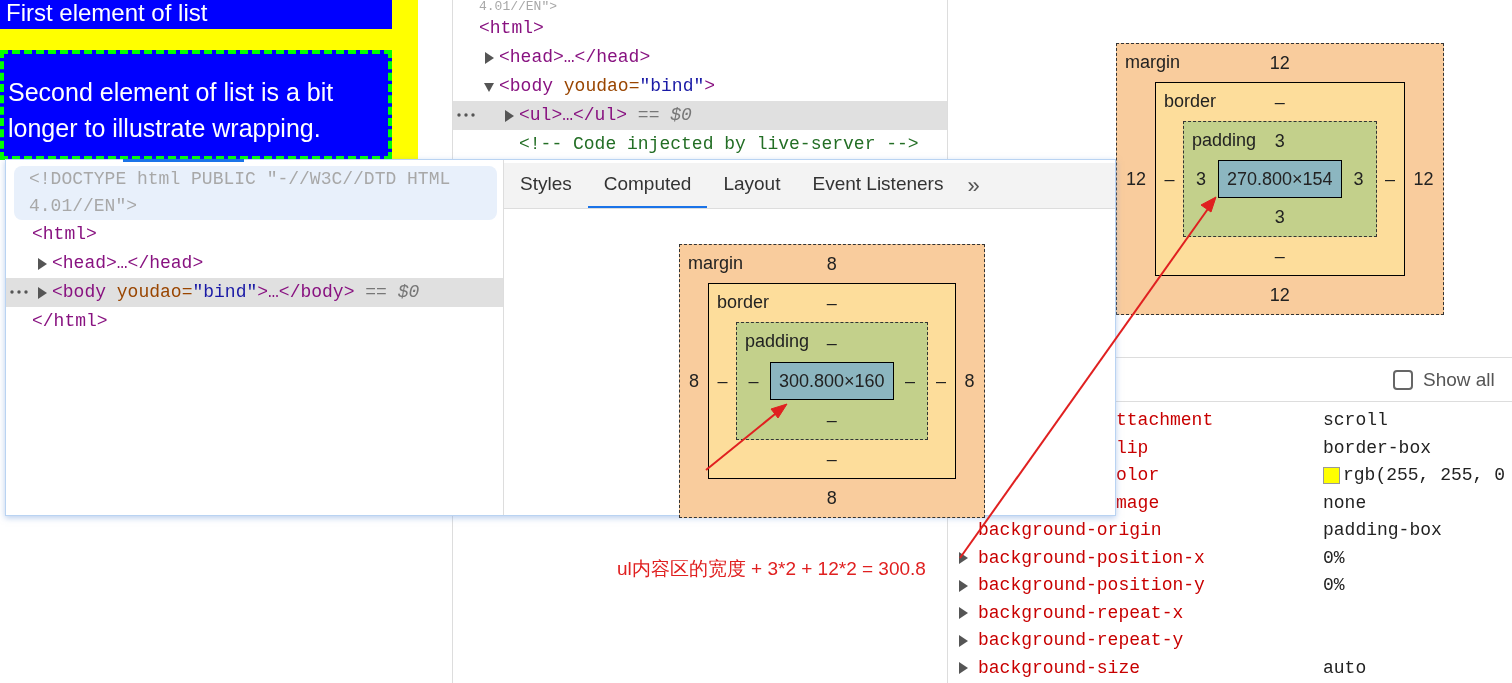 This screenshot has width=1512, height=683. I want to click on property-value: none, so click(1345, 503).